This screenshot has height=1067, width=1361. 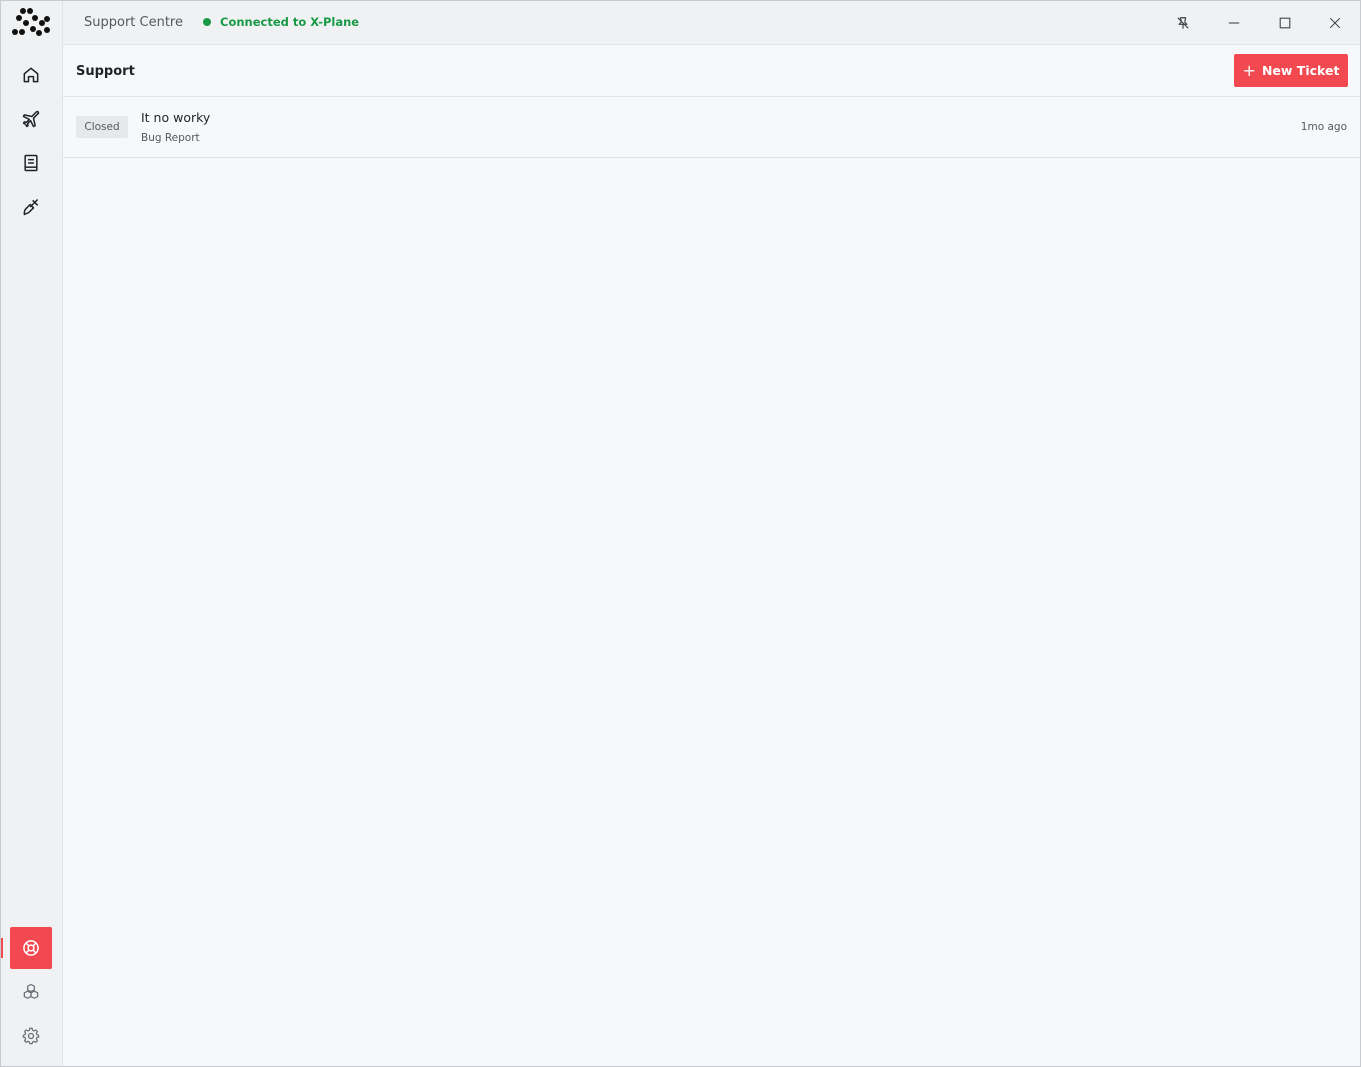 I want to click on sidebar-item-support, so click(x=31, y=948).